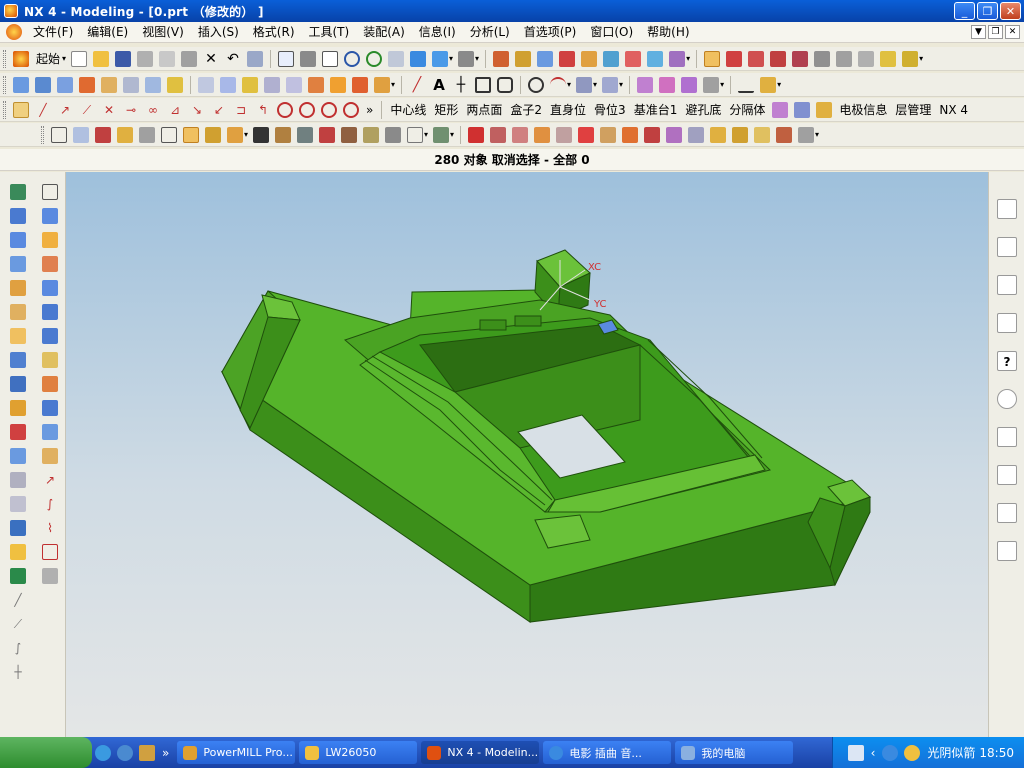  What do you see at coordinates (131, 110) in the screenshot?
I see `sketch-tool-4-icon: ⊸` at bounding box center [131, 110].